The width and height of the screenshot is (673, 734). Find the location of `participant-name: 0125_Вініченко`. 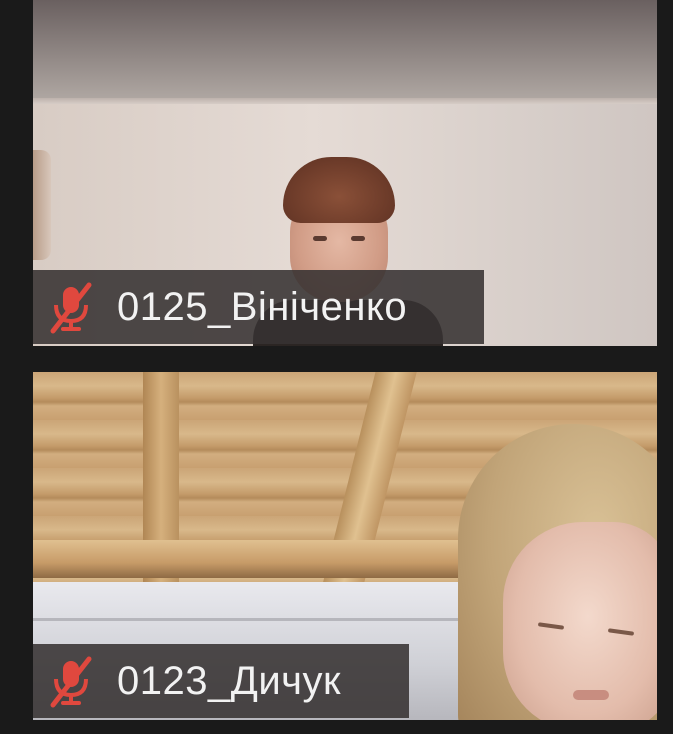

participant-name: 0125_Вініченко is located at coordinates (262, 307).